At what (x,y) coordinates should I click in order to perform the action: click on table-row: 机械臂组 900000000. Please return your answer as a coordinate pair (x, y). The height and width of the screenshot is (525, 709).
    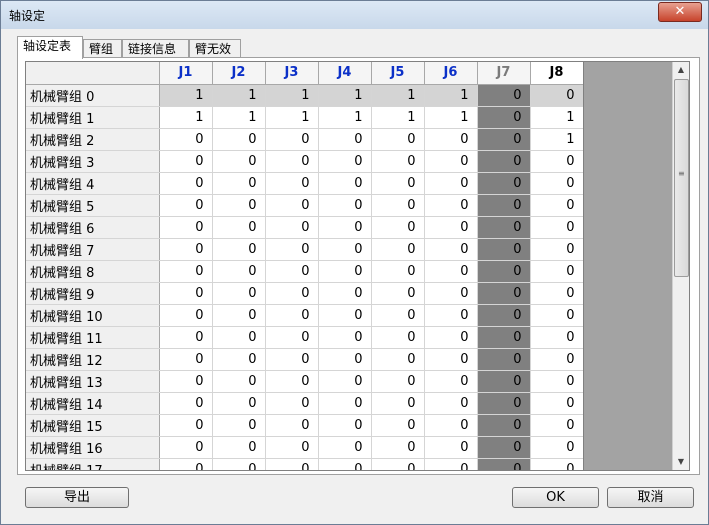
    Looking at the image, I should click on (305, 293).